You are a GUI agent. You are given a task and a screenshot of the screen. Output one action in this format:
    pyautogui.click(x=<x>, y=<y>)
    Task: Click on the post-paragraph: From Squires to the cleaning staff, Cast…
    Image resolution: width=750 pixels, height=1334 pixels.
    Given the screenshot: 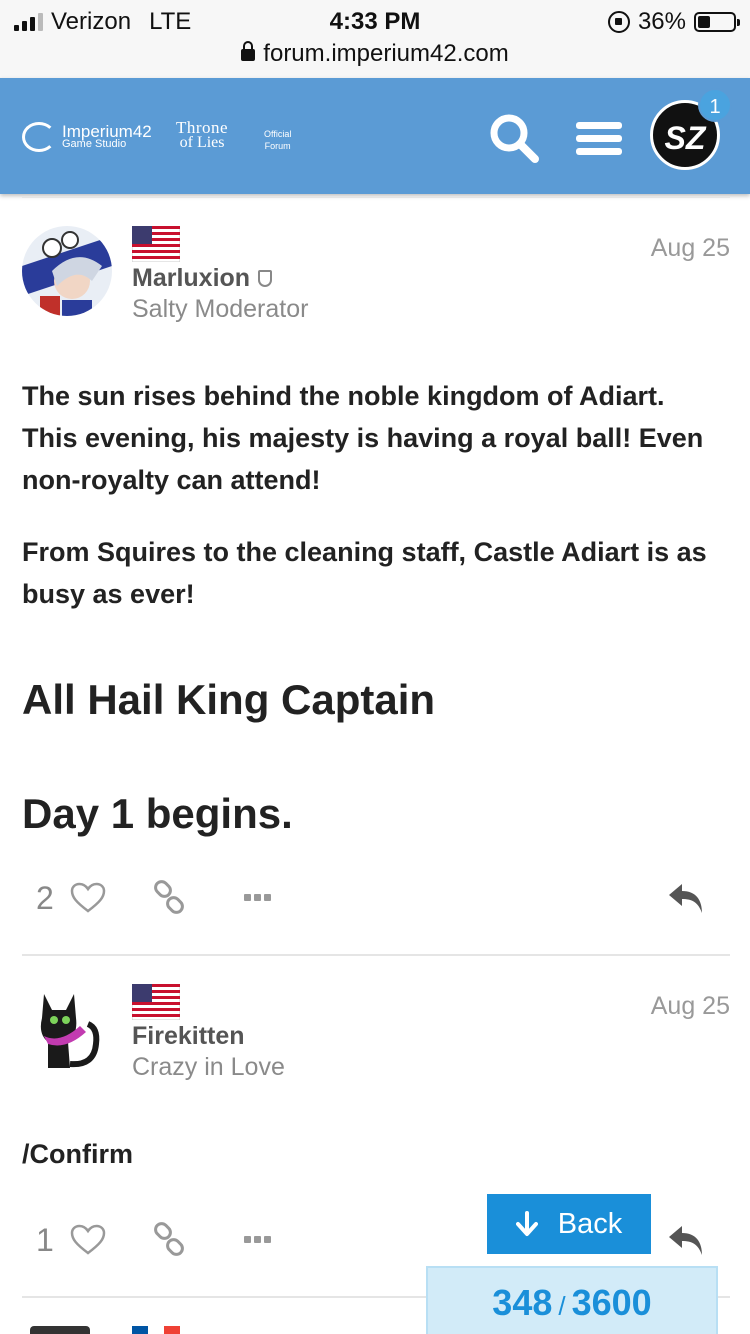 What is the action you would take?
    pyautogui.click(x=364, y=573)
    